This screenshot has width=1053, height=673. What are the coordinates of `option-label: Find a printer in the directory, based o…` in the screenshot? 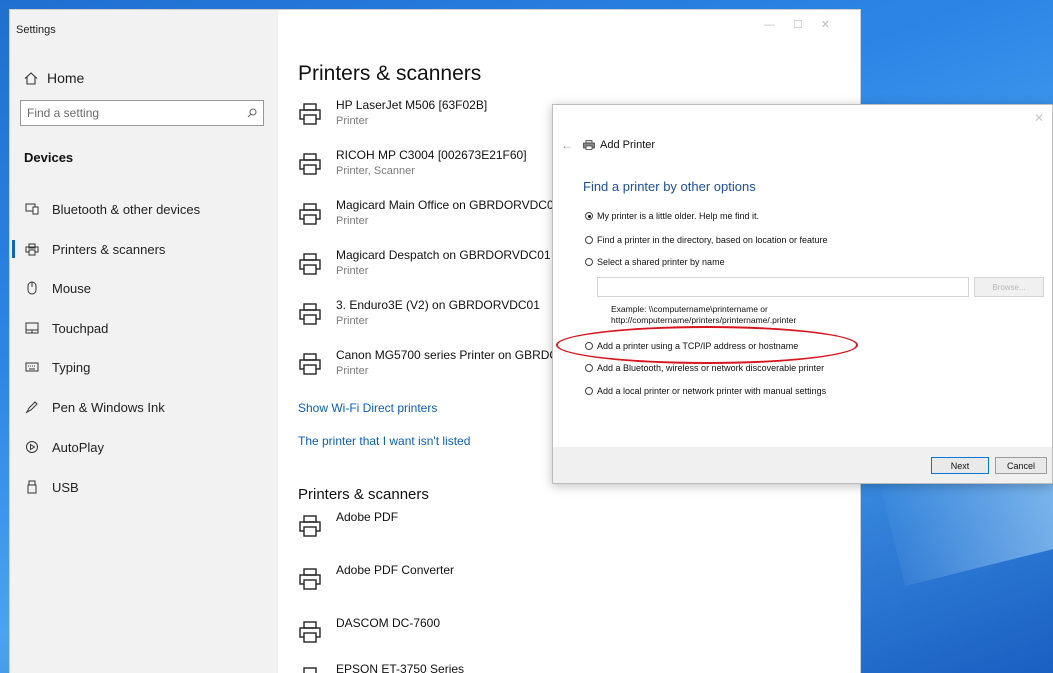 It's located at (712, 240).